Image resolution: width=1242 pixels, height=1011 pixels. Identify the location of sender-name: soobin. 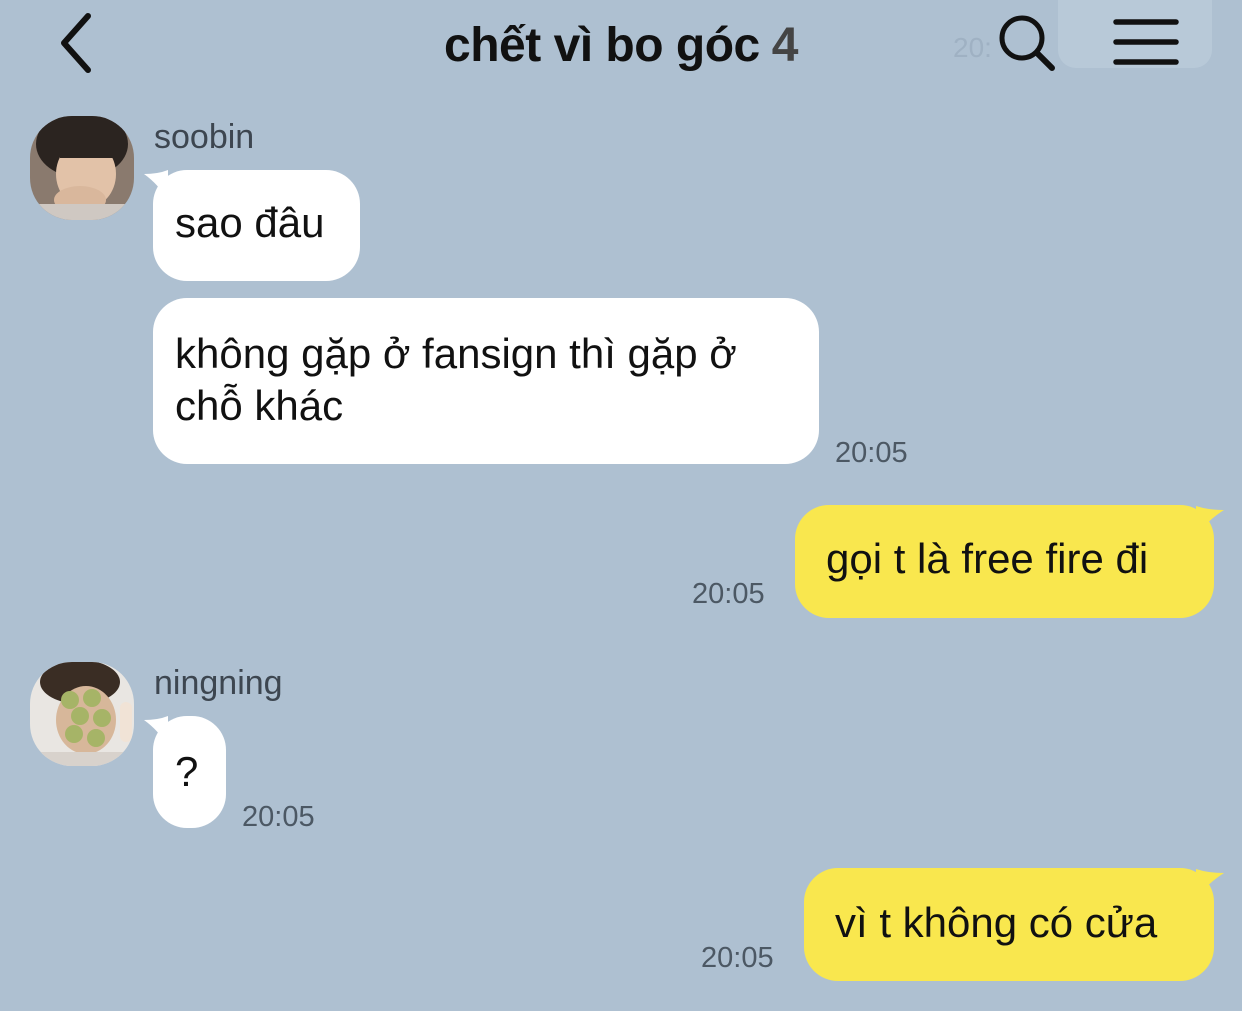
(204, 137).